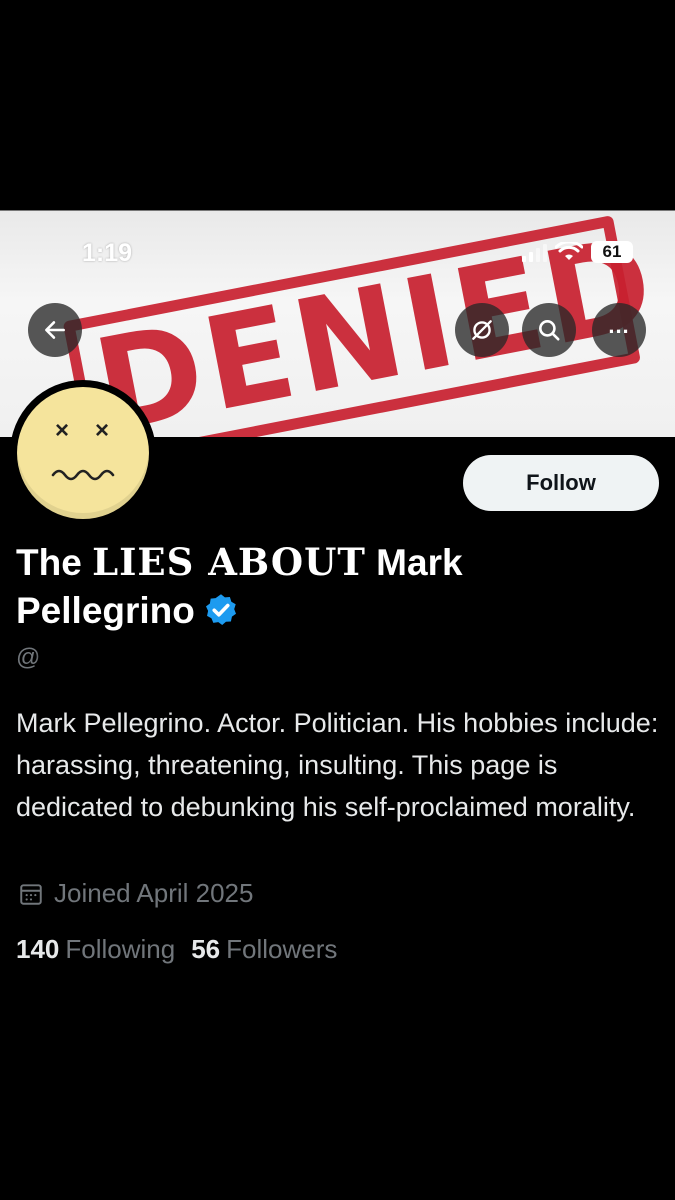 This screenshot has height=1200, width=675. Describe the element at coordinates (107, 253) in the screenshot. I see `status-time: 1:19` at that location.